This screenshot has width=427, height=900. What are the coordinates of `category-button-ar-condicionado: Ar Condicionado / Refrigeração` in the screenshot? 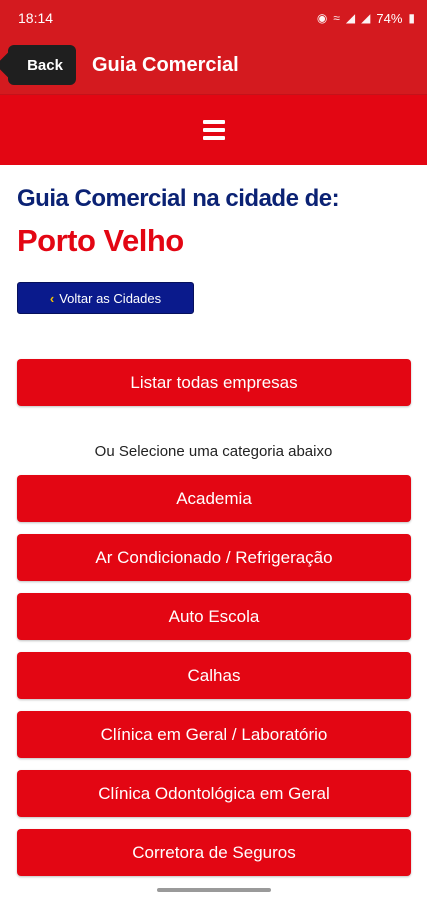 It's located at (214, 557).